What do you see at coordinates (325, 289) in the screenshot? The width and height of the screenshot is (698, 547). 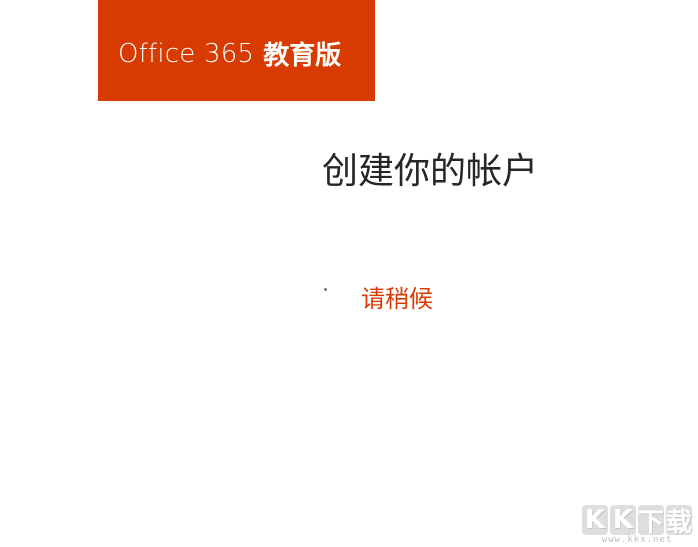 I see `loading-spinner-icon` at bounding box center [325, 289].